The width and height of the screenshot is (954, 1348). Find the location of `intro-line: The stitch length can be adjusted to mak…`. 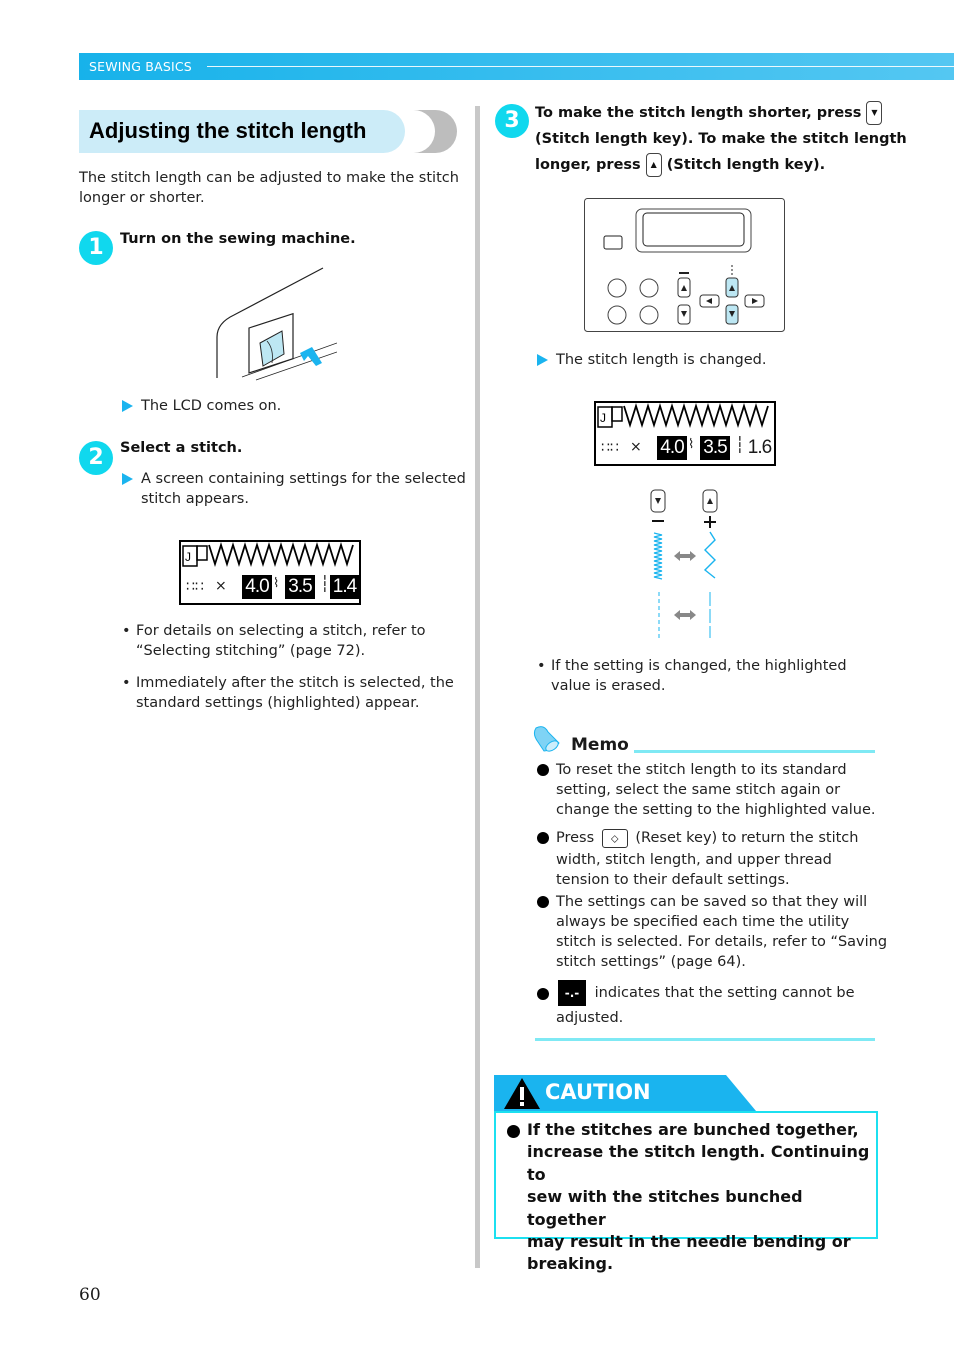

intro-line: The stitch length can be adjusted to mak… is located at coordinates (269, 178).